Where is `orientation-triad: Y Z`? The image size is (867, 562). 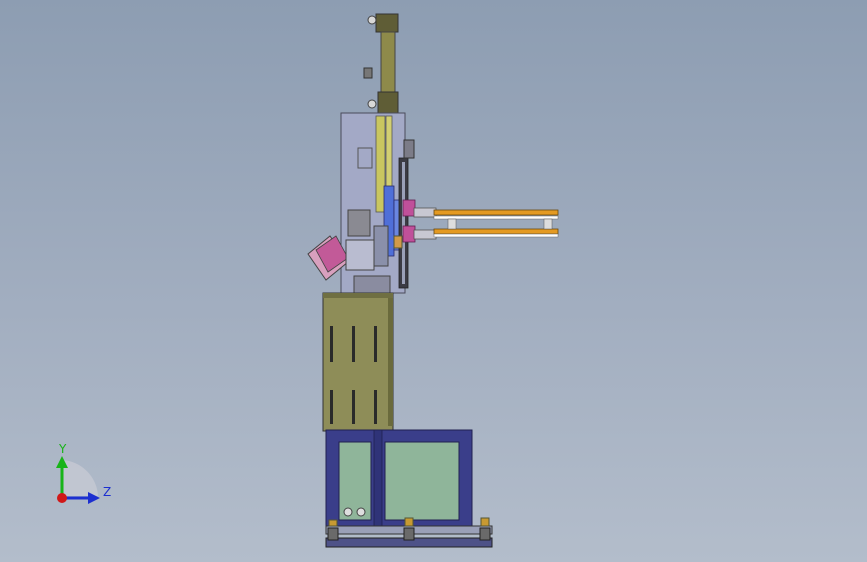
orientation-triad: Y Z is located at coordinates (85, 480).